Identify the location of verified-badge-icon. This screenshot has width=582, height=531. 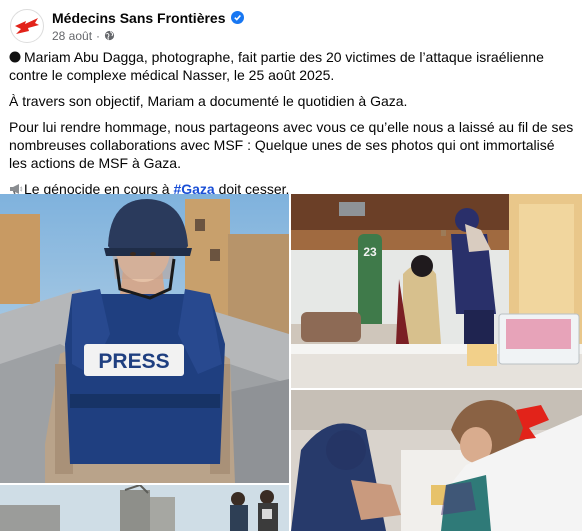
(237, 17).